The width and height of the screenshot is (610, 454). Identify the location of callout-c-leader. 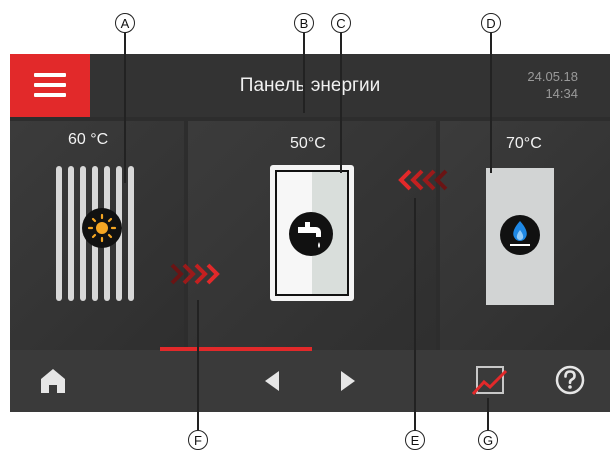
(341, 103).